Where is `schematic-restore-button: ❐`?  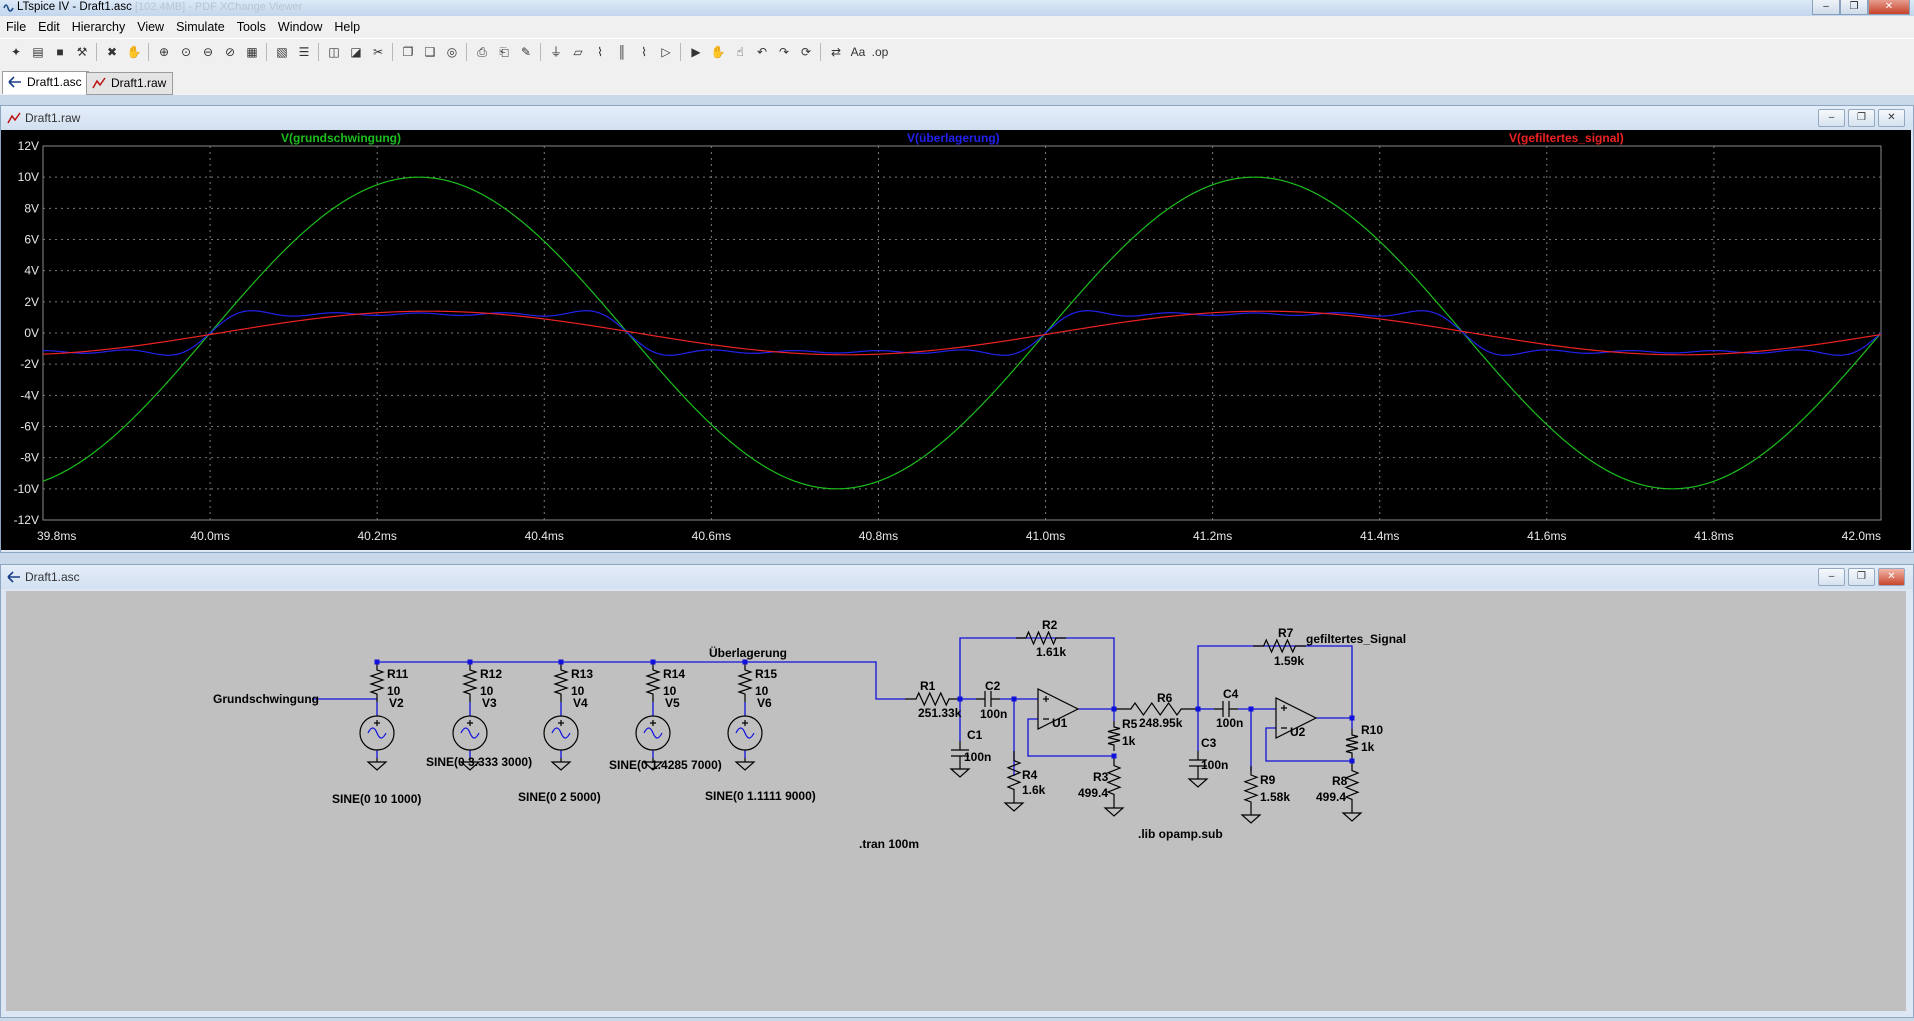 schematic-restore-button: ❐ is located at coordinates (1861, 577).